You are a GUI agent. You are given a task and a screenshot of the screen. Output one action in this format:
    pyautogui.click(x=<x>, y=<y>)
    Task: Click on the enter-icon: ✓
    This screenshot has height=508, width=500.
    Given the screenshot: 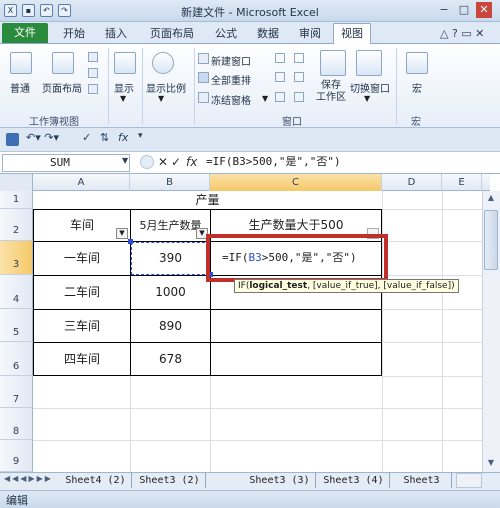 What is the action you would take?
    pyautogui.click(x=176, y=162)
    